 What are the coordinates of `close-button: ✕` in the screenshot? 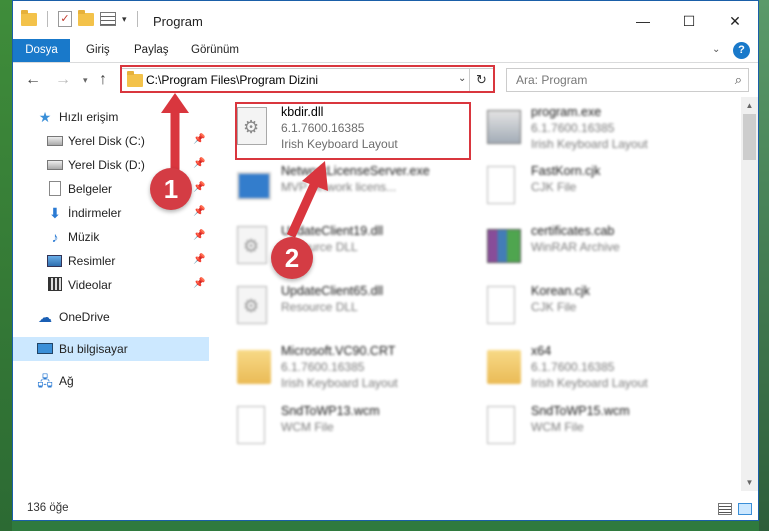 It's located at (735, 21).